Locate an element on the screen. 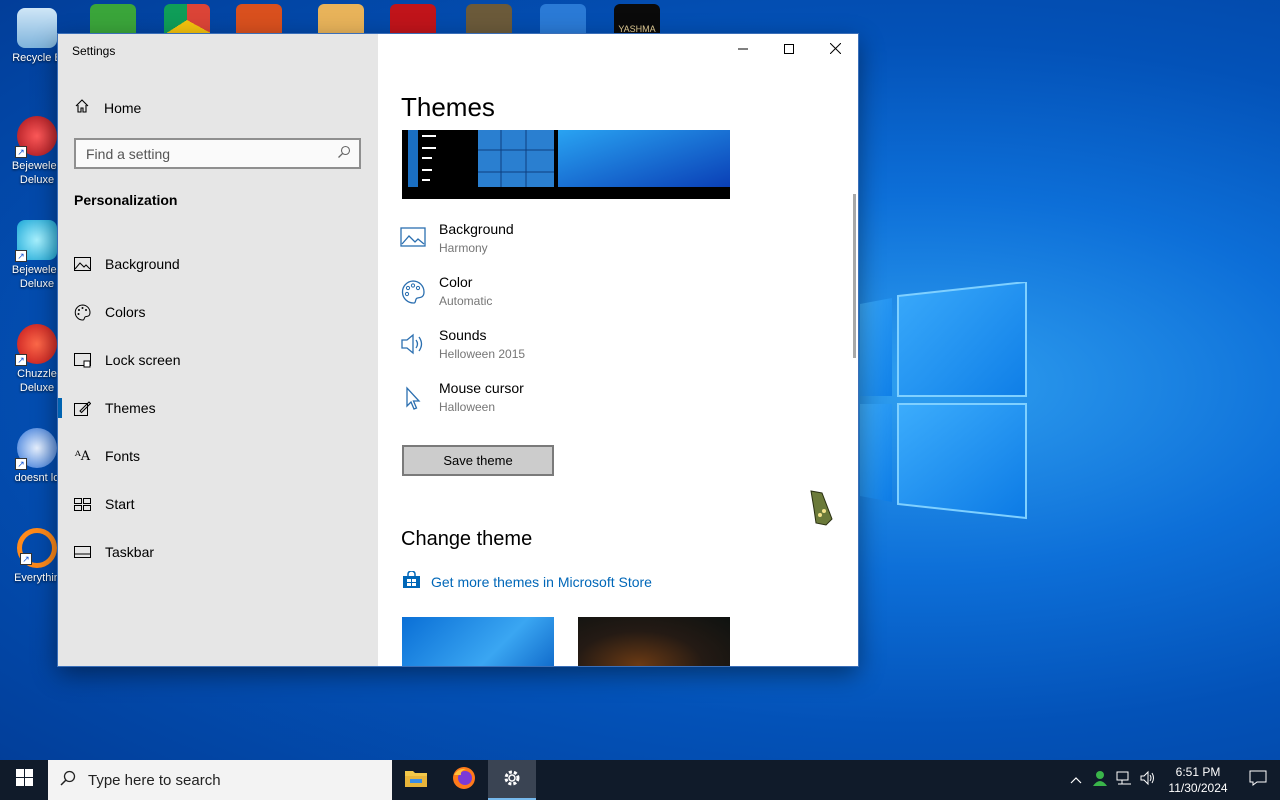 This screenshot has height=800, width=1280. chevron-up-icon is located at coordinates (1076, 780).